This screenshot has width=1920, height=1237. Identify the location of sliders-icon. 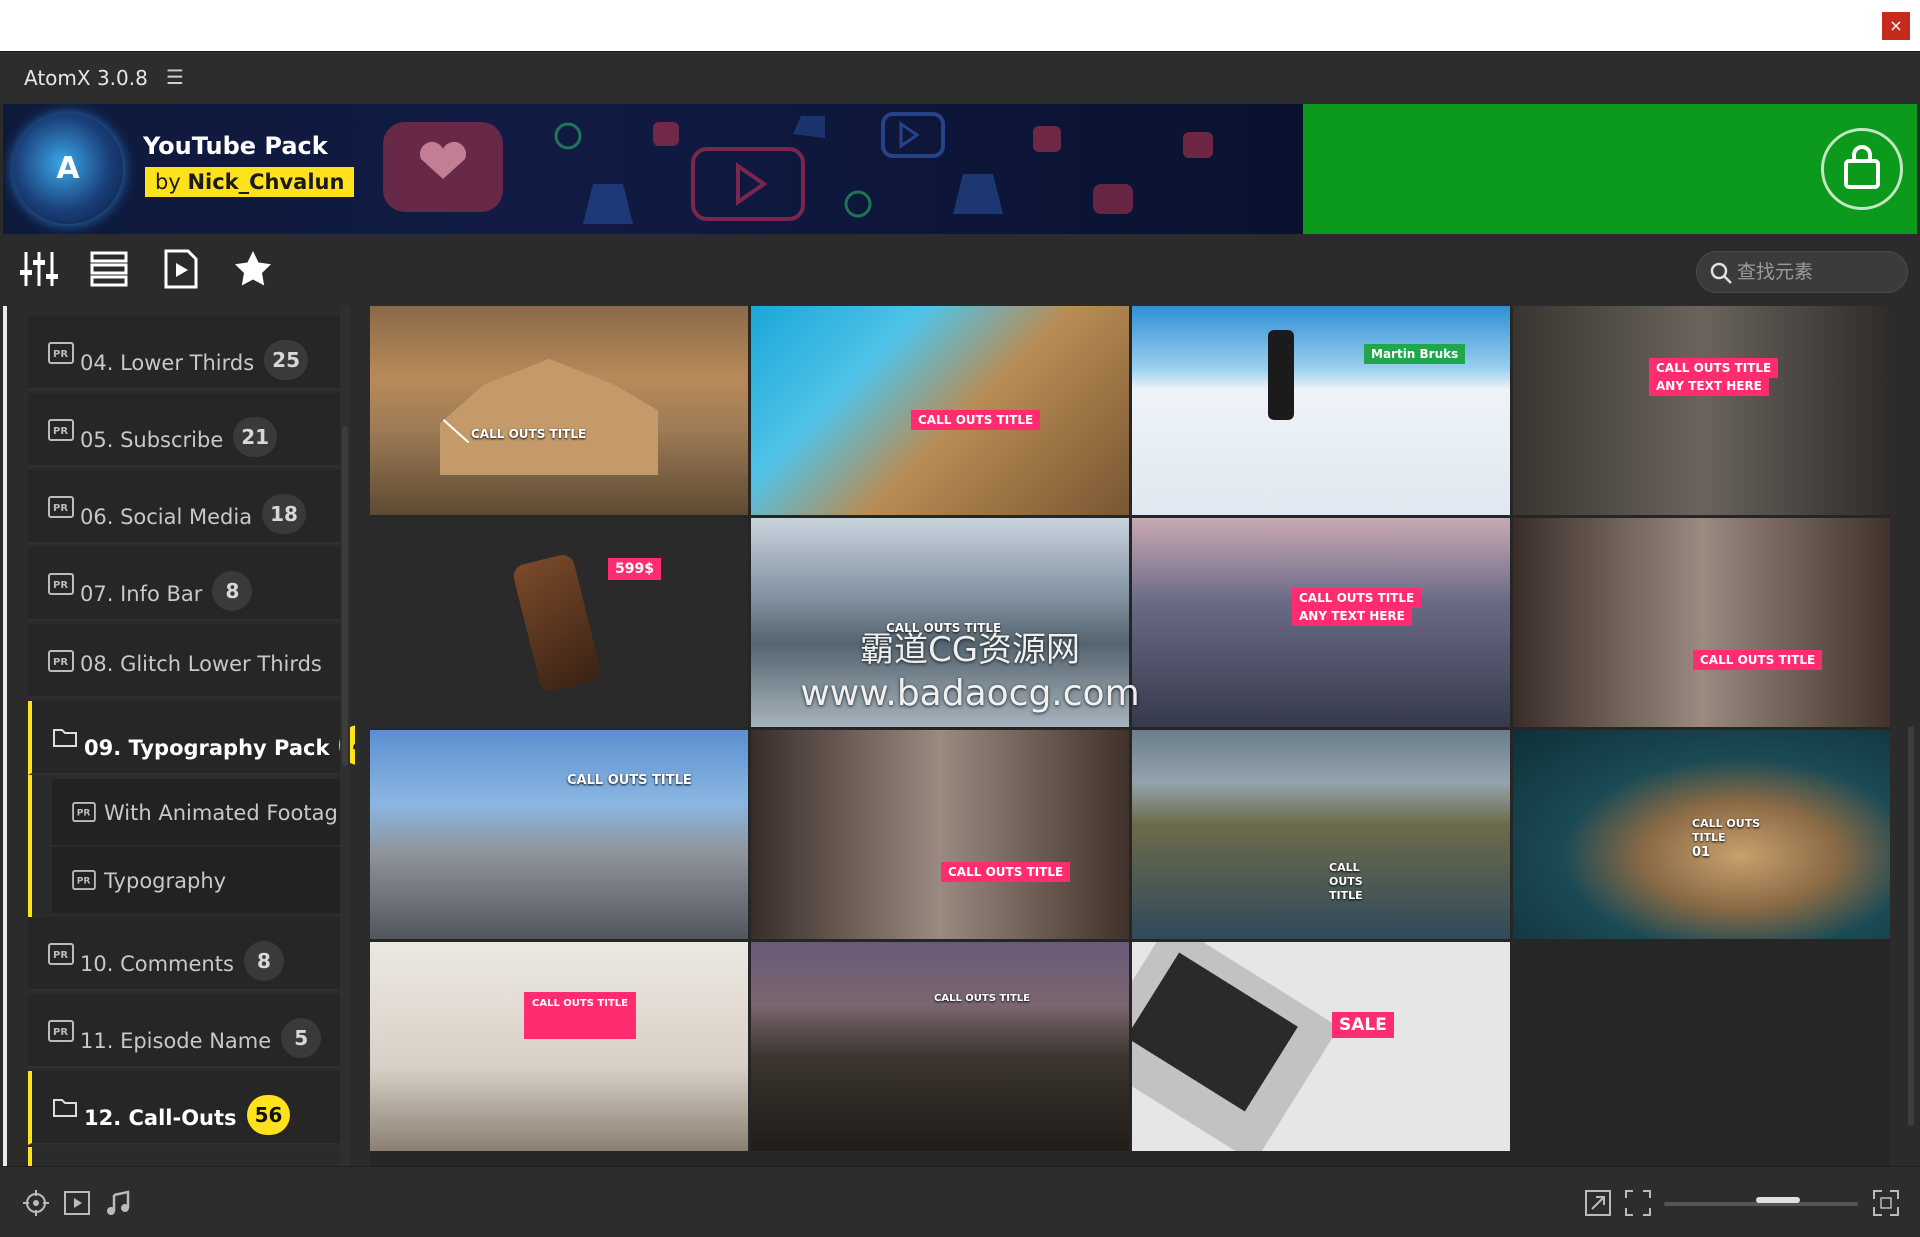
(39, 269).